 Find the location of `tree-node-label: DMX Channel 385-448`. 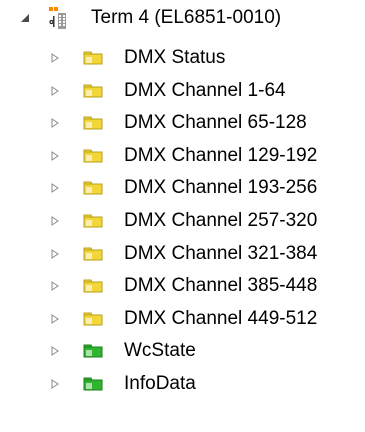

tree-node-label: DMX Channel 385-448 is located at coordinates (221, 286).